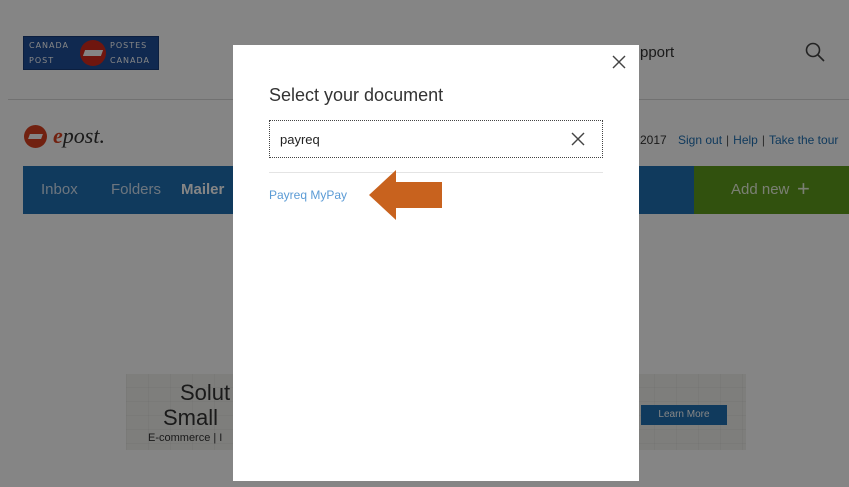 The width and height of the screenshot is (849, 487). Describe the element at coordinates (619, 62) in the screenshot. I see `close-icon` at that location.